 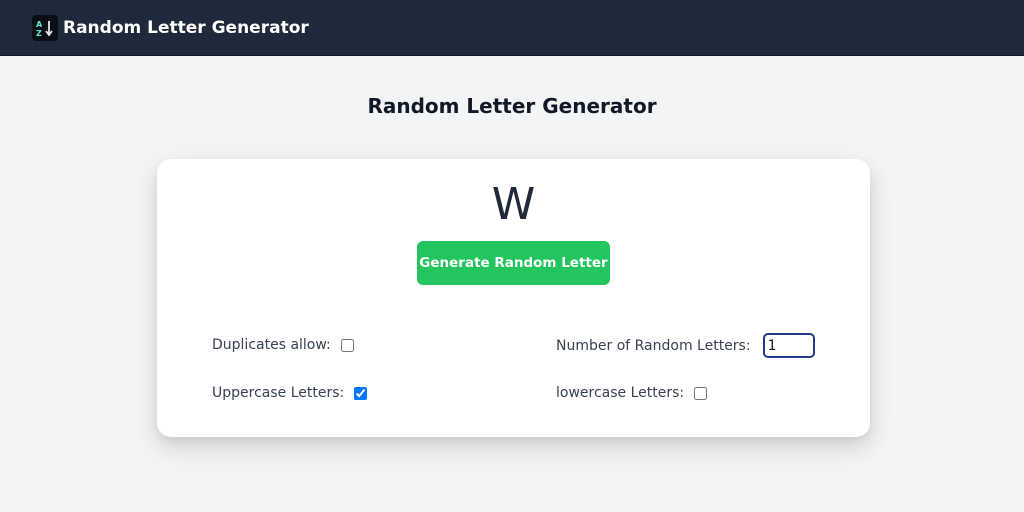 I want to click on generate-button: Generate Random Letter, so click(x=513, y=263).